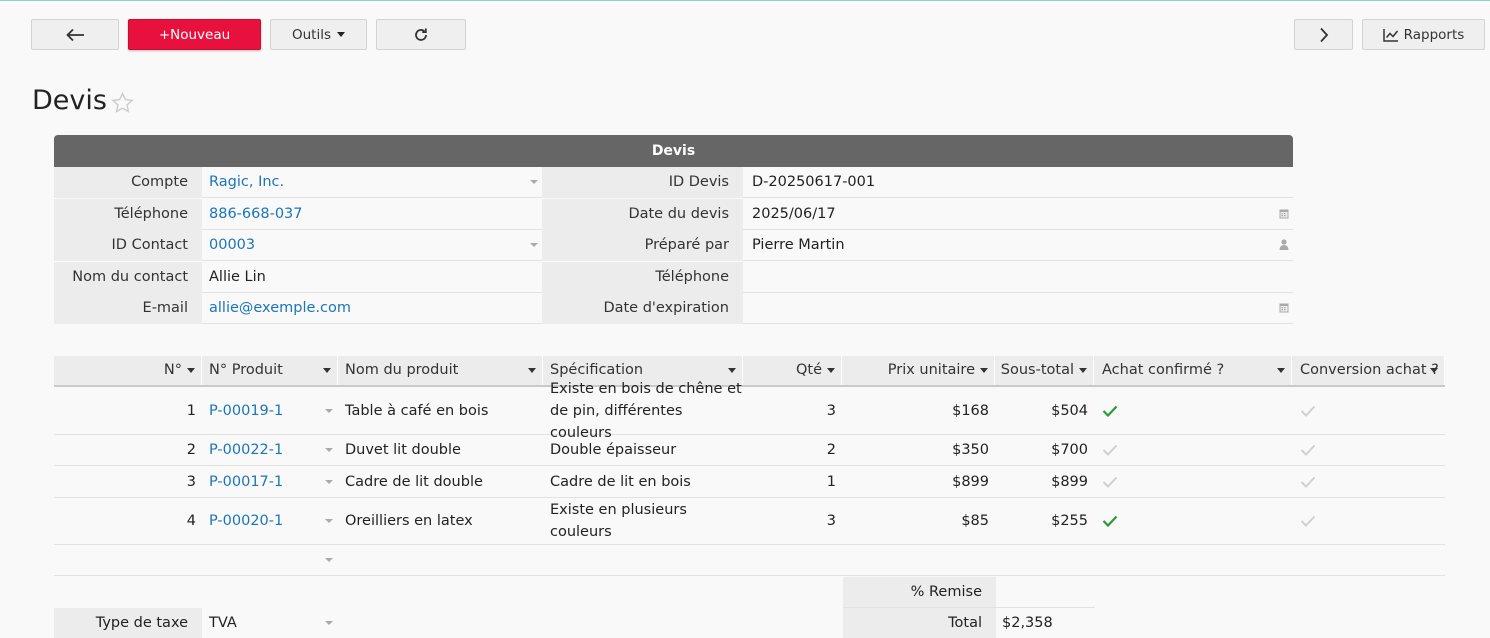 The image size is (1490, 638). What do you see at coordinates (128, 623) in the screenshot?
I see `tax-type-label: Type de taxe` at bounding box center [128, 623].